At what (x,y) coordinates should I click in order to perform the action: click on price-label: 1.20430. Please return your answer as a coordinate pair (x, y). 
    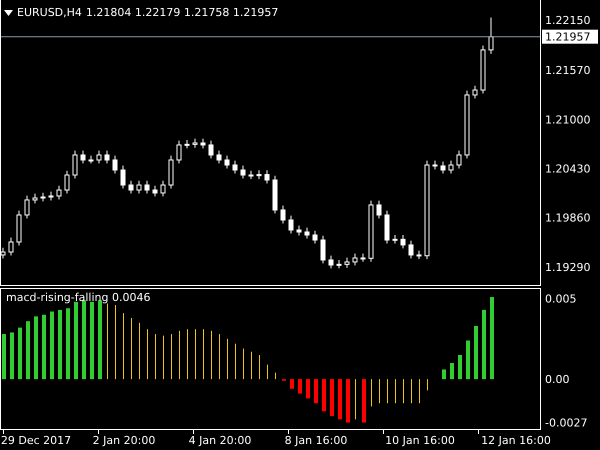
    Looking at the image, I should click on (567, 169).